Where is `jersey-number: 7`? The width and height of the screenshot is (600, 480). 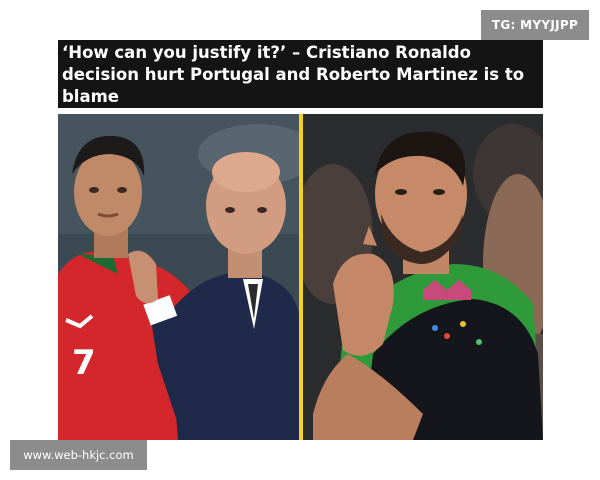
jersey-number: 7 is located at coordinates (84, 363).